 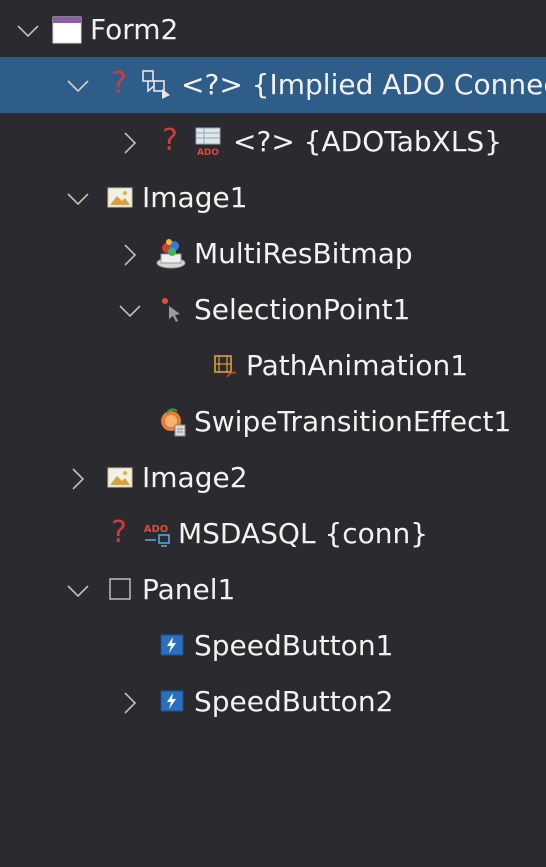 What do you see at coordinates (294, 645) in the screenshot?
I see `tree-node-label: SpeedButton1` at bounding box center [294, 645].